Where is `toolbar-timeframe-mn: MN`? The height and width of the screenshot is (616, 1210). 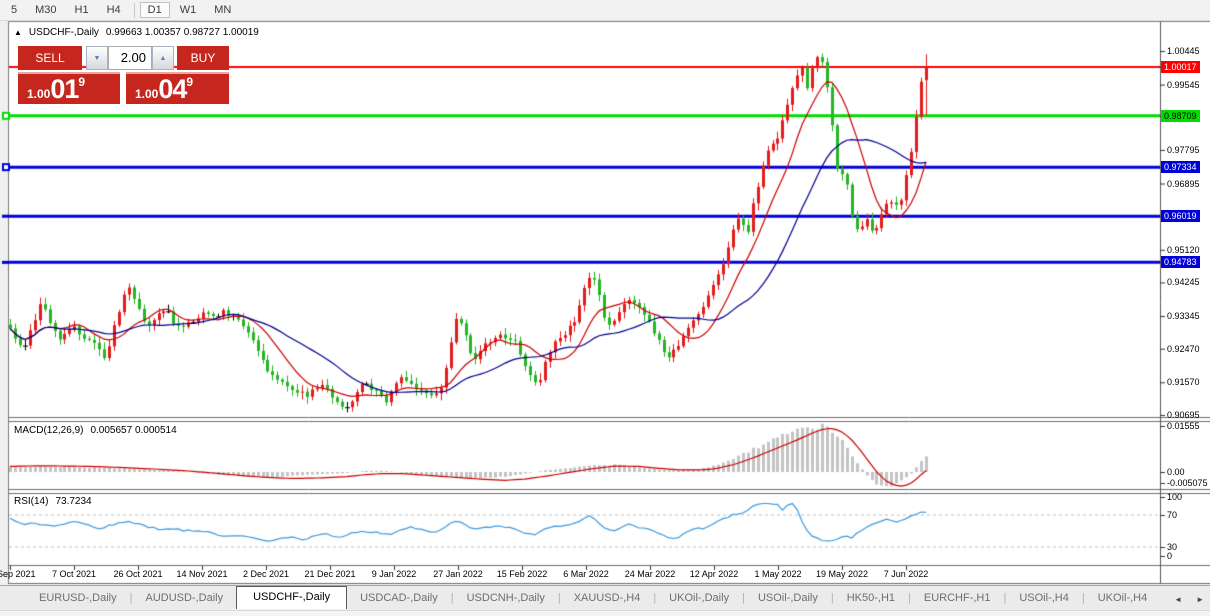 toolbar-timeframe-mn: MN is located at coordinates (222, 10).